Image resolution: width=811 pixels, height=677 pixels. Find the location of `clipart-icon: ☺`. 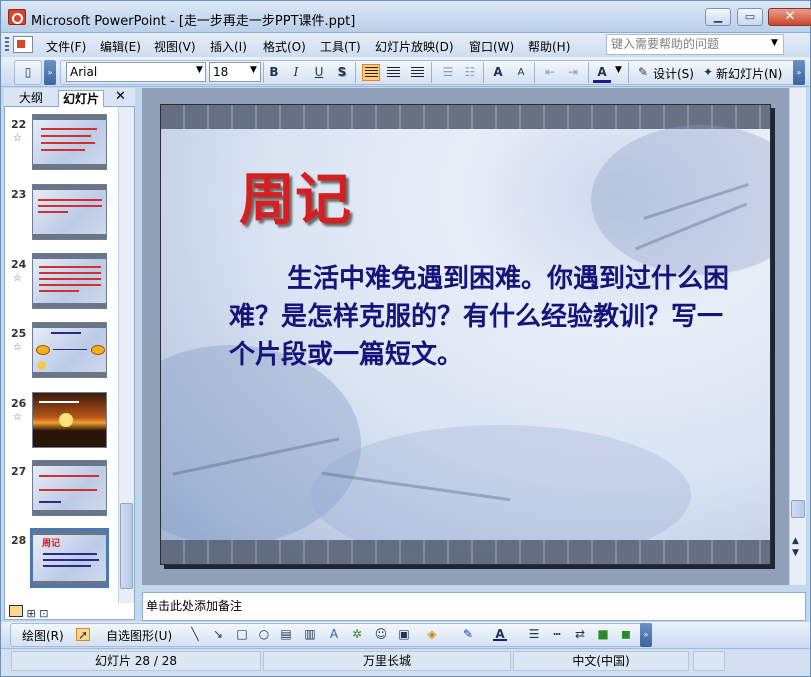

clipart-icon: ☺ is located at coordinates (381, 634).